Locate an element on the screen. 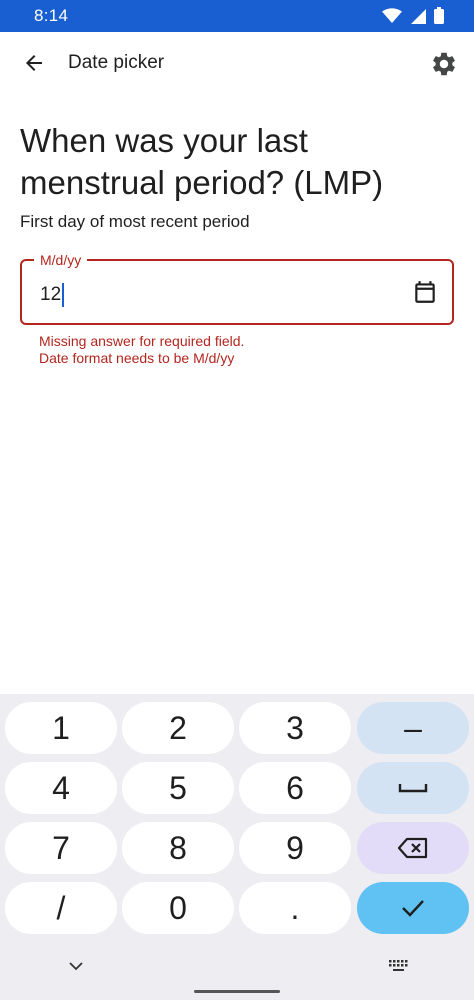  keyboard-icon is located at coordinates (398, 965).